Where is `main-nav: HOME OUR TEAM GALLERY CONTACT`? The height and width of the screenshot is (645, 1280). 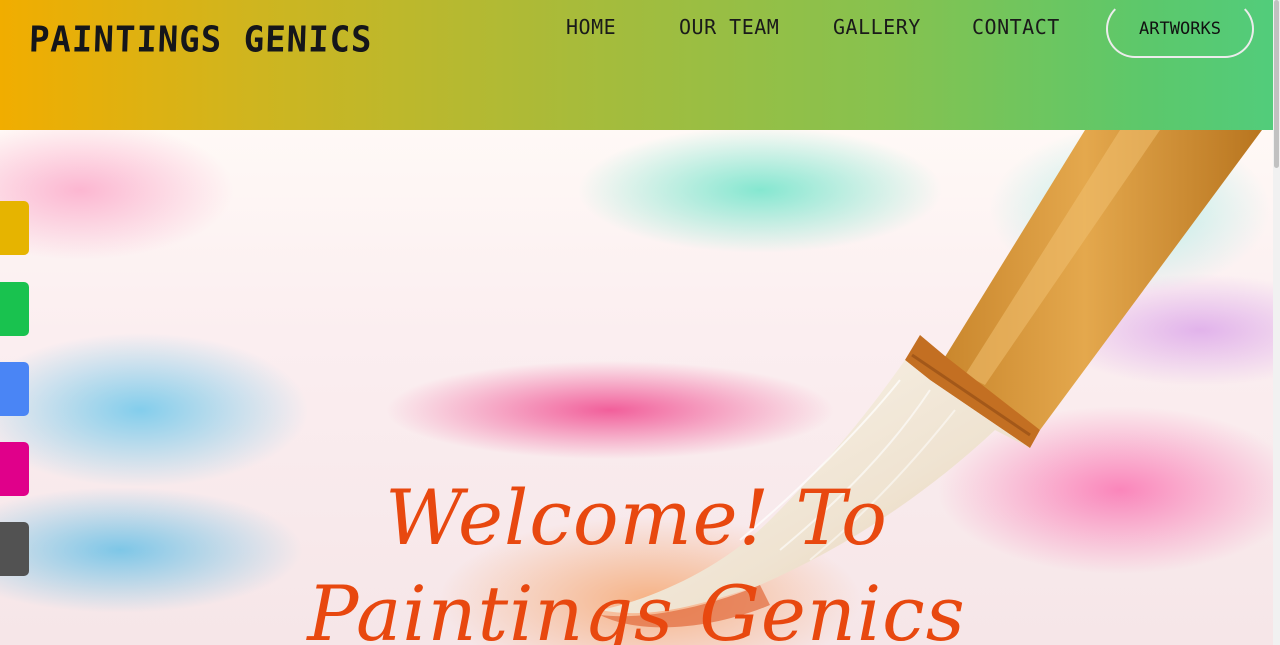
main-nav: HOME OUR TEAM GALLERY CONTACT is located at coordinates (636, 30).